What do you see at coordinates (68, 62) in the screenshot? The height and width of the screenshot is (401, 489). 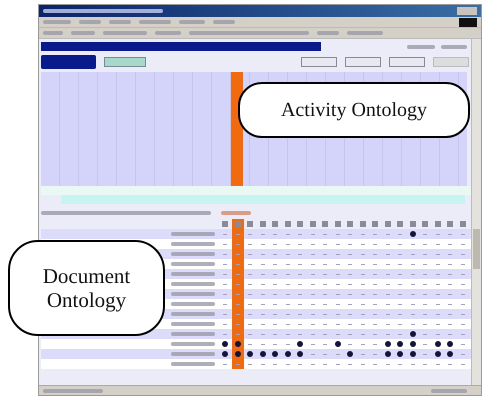 I see `page-logo` at bounding box center [68, 62].